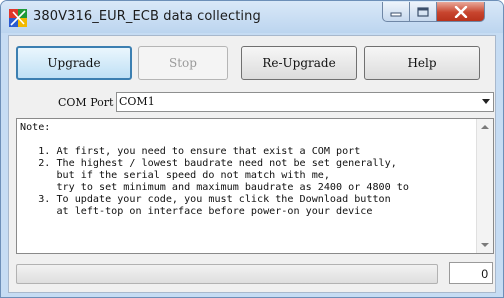 This screenshot has width=504, height=298. I want to click on progress-bar, so click(227, 274).